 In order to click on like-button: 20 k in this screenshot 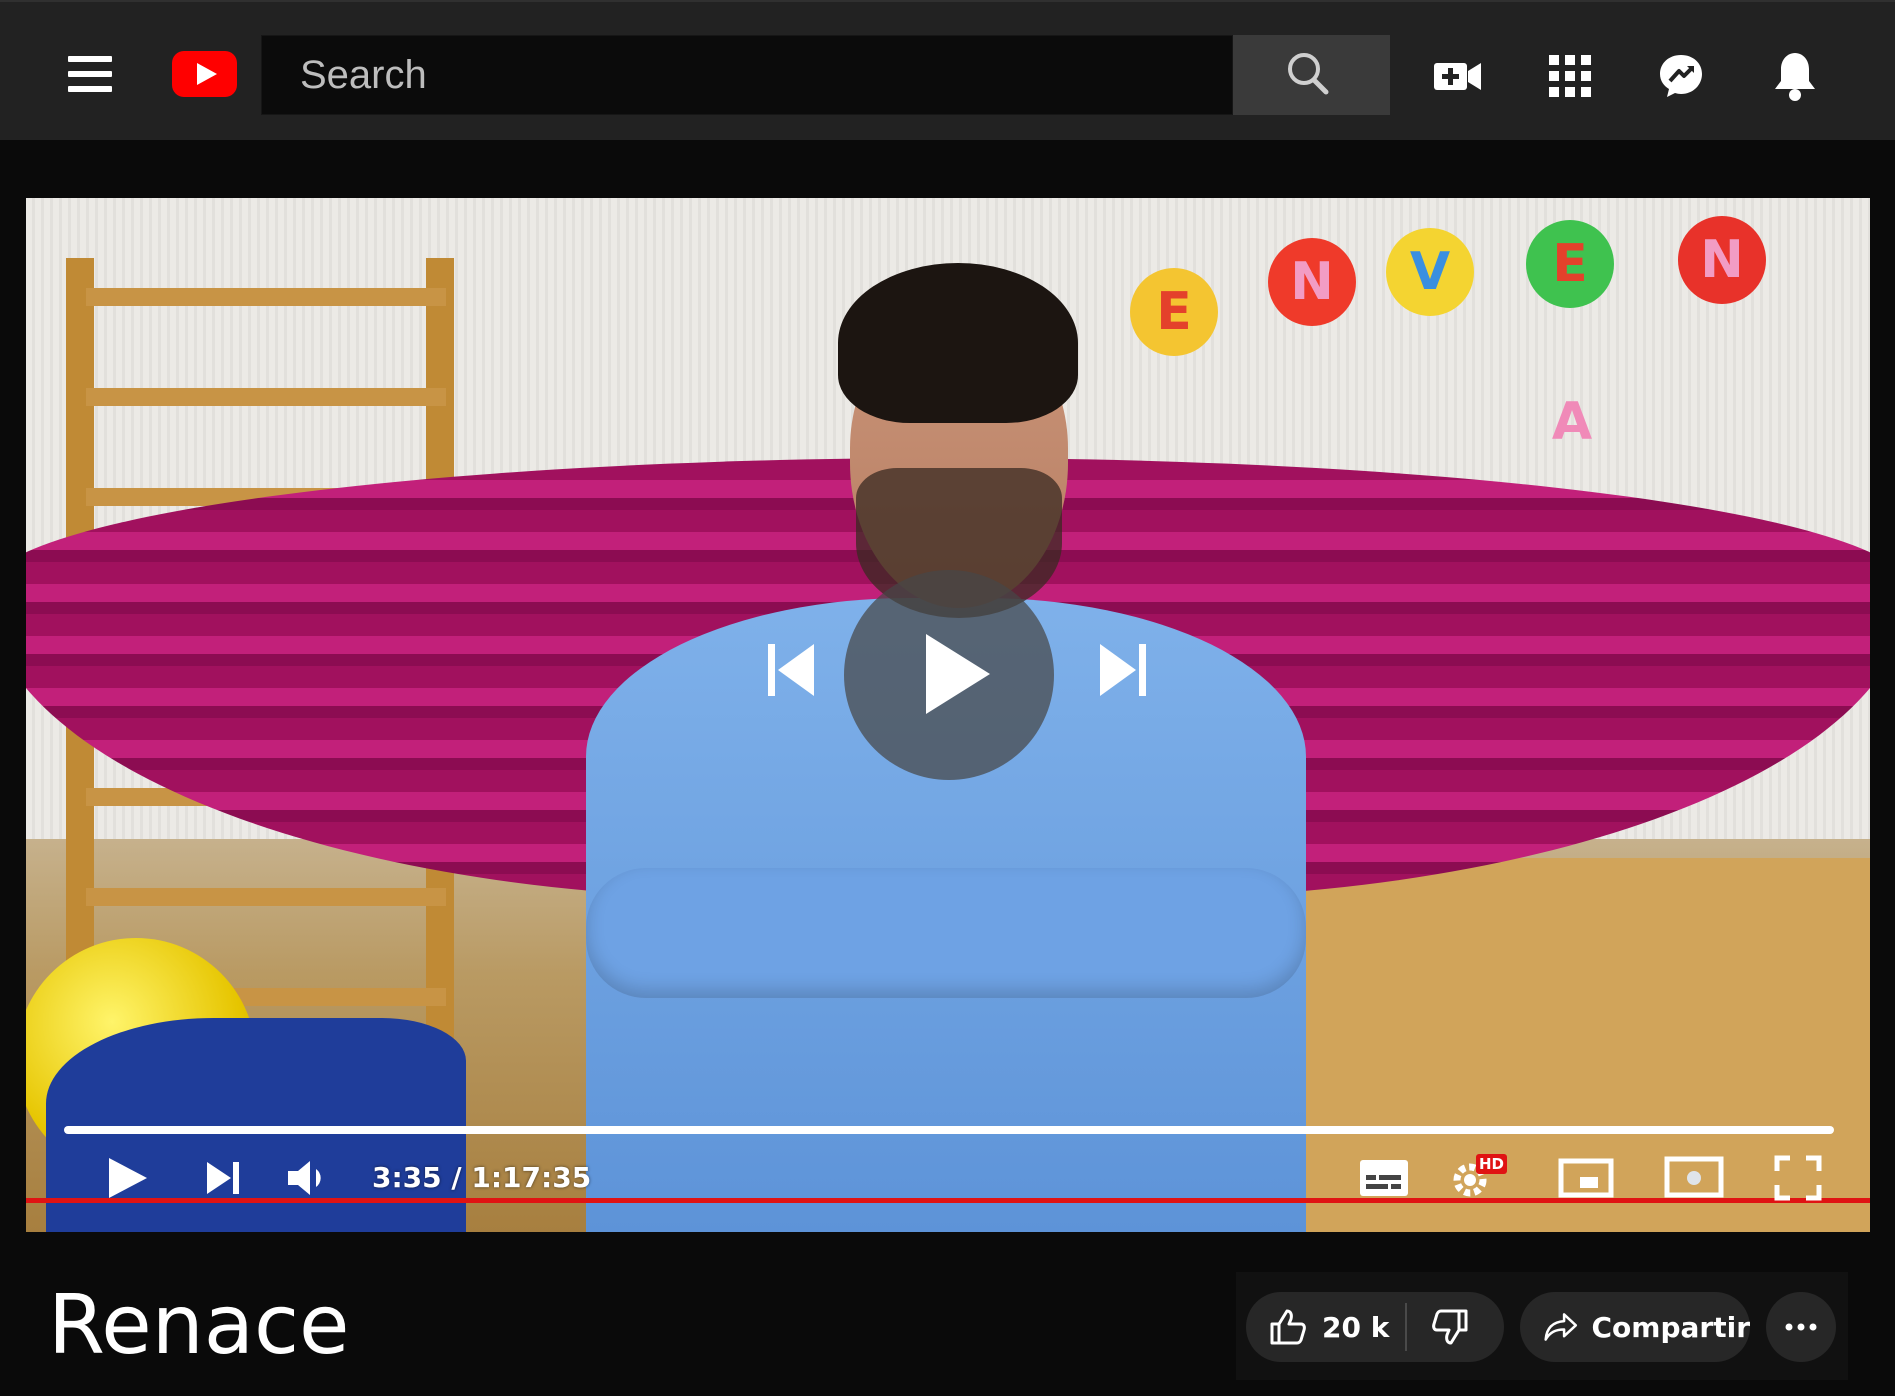, I will do `click(1326, 1327)`.